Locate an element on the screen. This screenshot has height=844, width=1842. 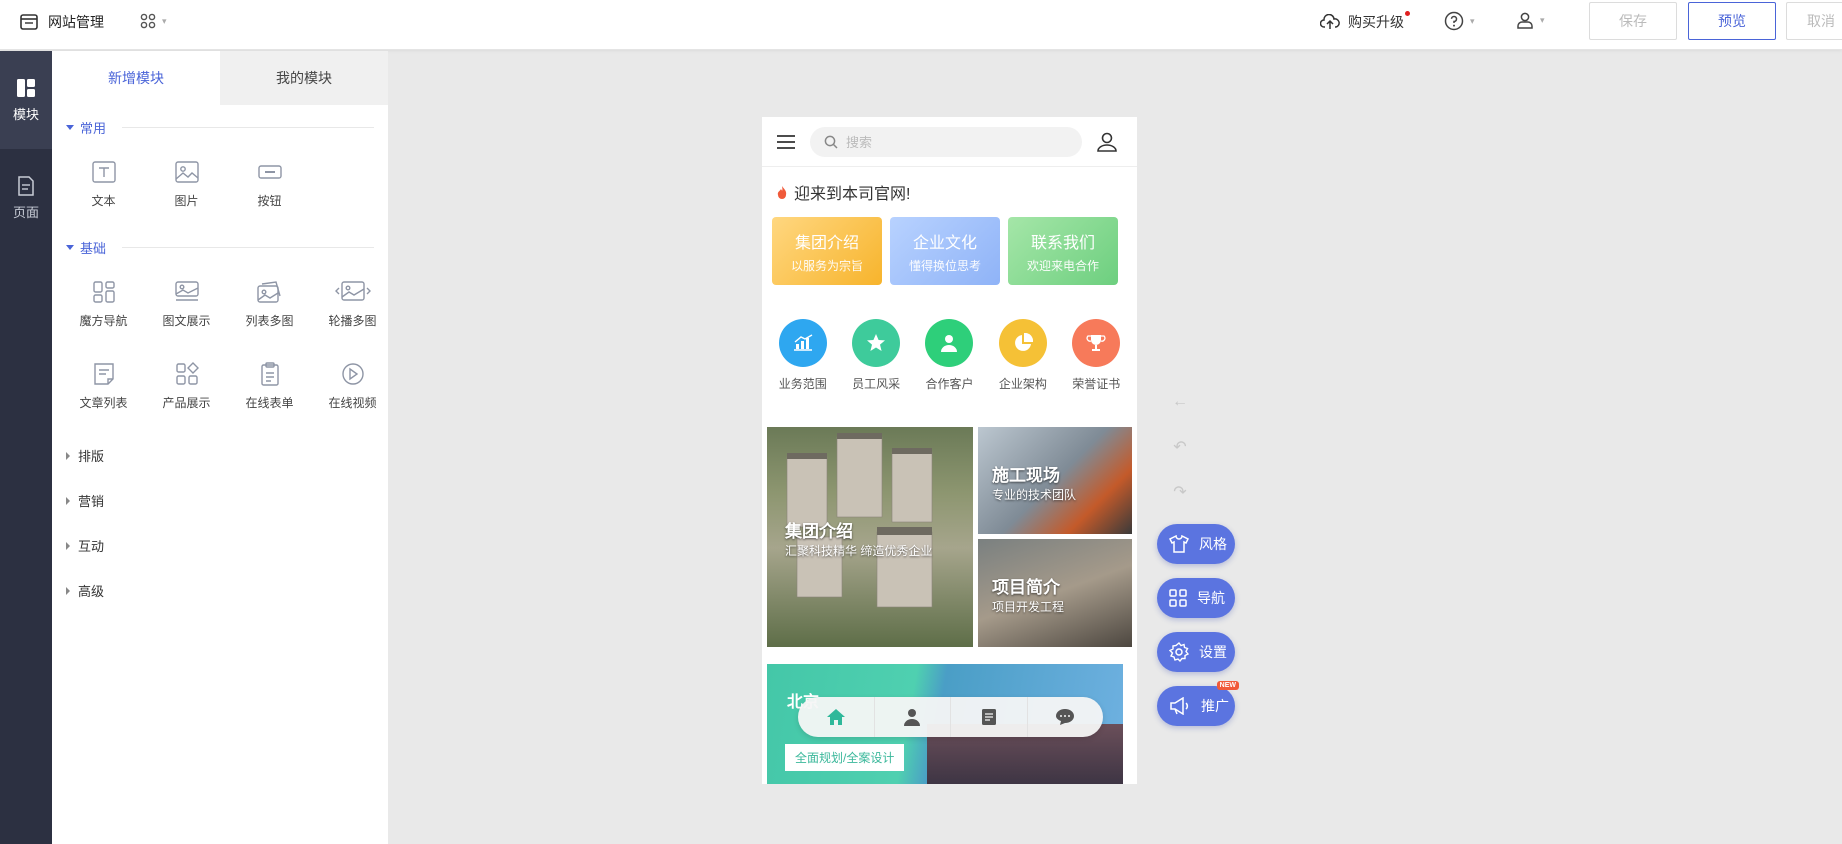
phone-header: 搜索 is located at coordinates (949, 142).